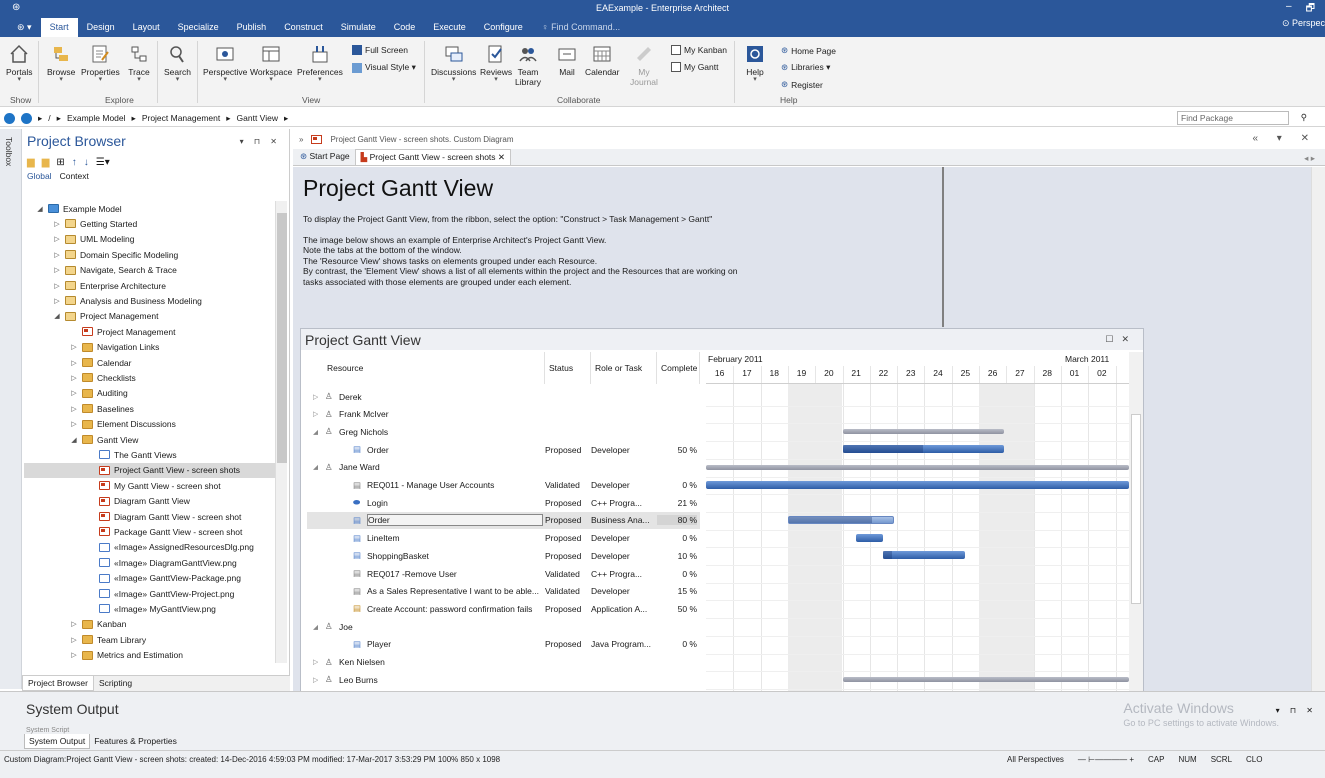  What do you see at coordinates (503, 27) in the screenshot?
I see `tab-configure: Configure` at bounding box center [503, 27].